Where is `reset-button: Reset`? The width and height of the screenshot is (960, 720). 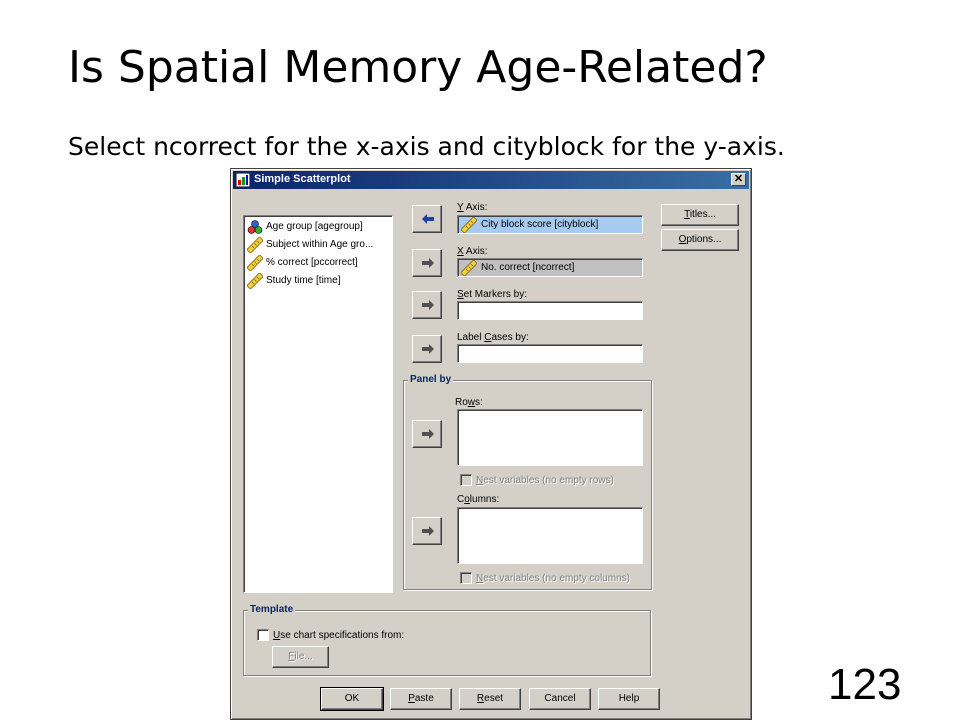
reset-button: Reset is located at coordinates (490, 699).